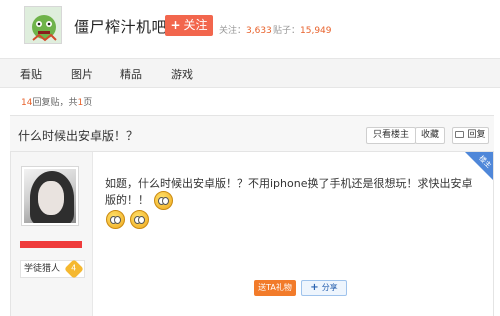 The width and height of the screenshot is (500, 316). Describe the element at coordinates (82, 74) in the screenshot. I see `tab-images: 图片` at that location.